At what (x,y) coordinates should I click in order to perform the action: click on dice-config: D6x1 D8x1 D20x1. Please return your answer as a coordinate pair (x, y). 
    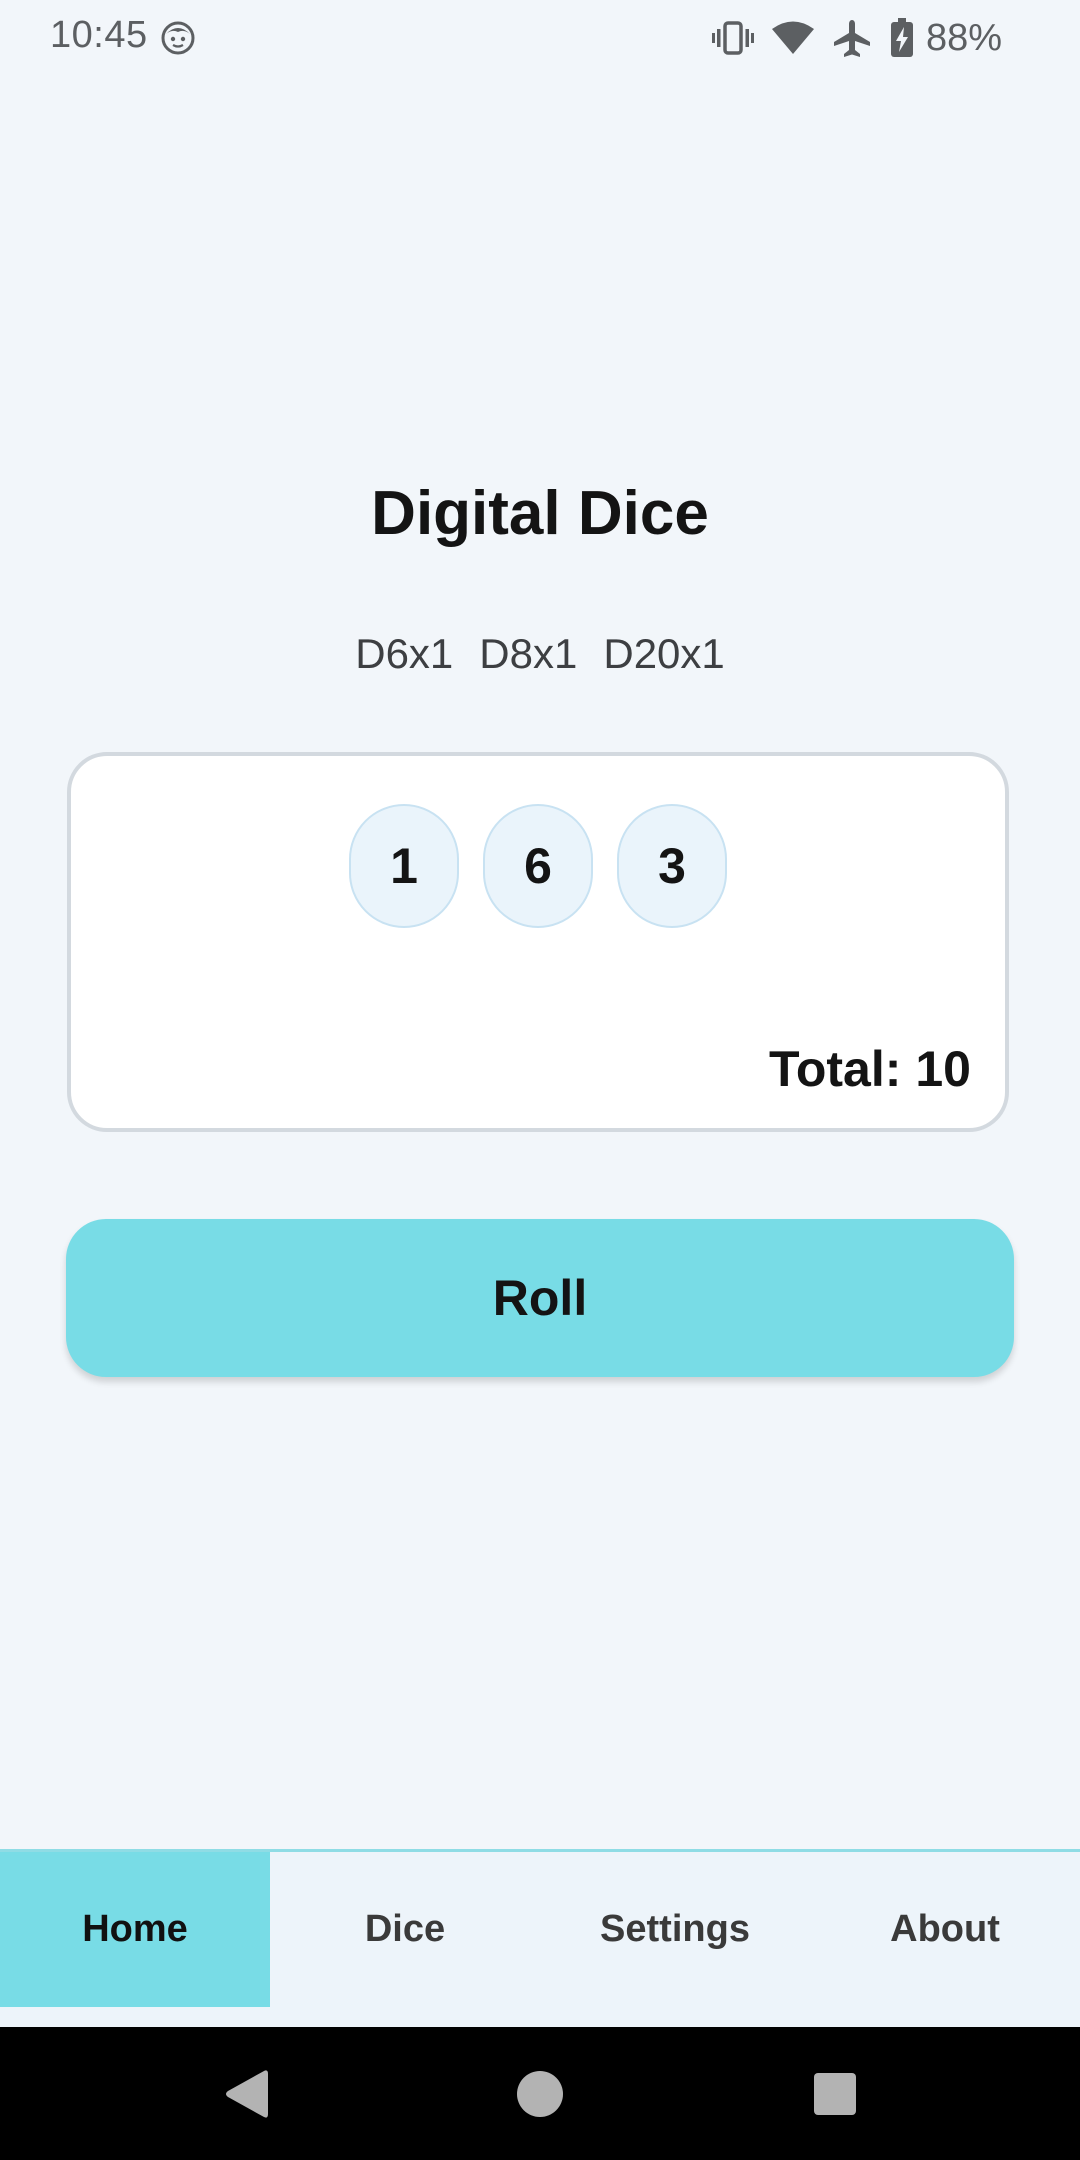
    Looking at the image, I should click on (540, 654).